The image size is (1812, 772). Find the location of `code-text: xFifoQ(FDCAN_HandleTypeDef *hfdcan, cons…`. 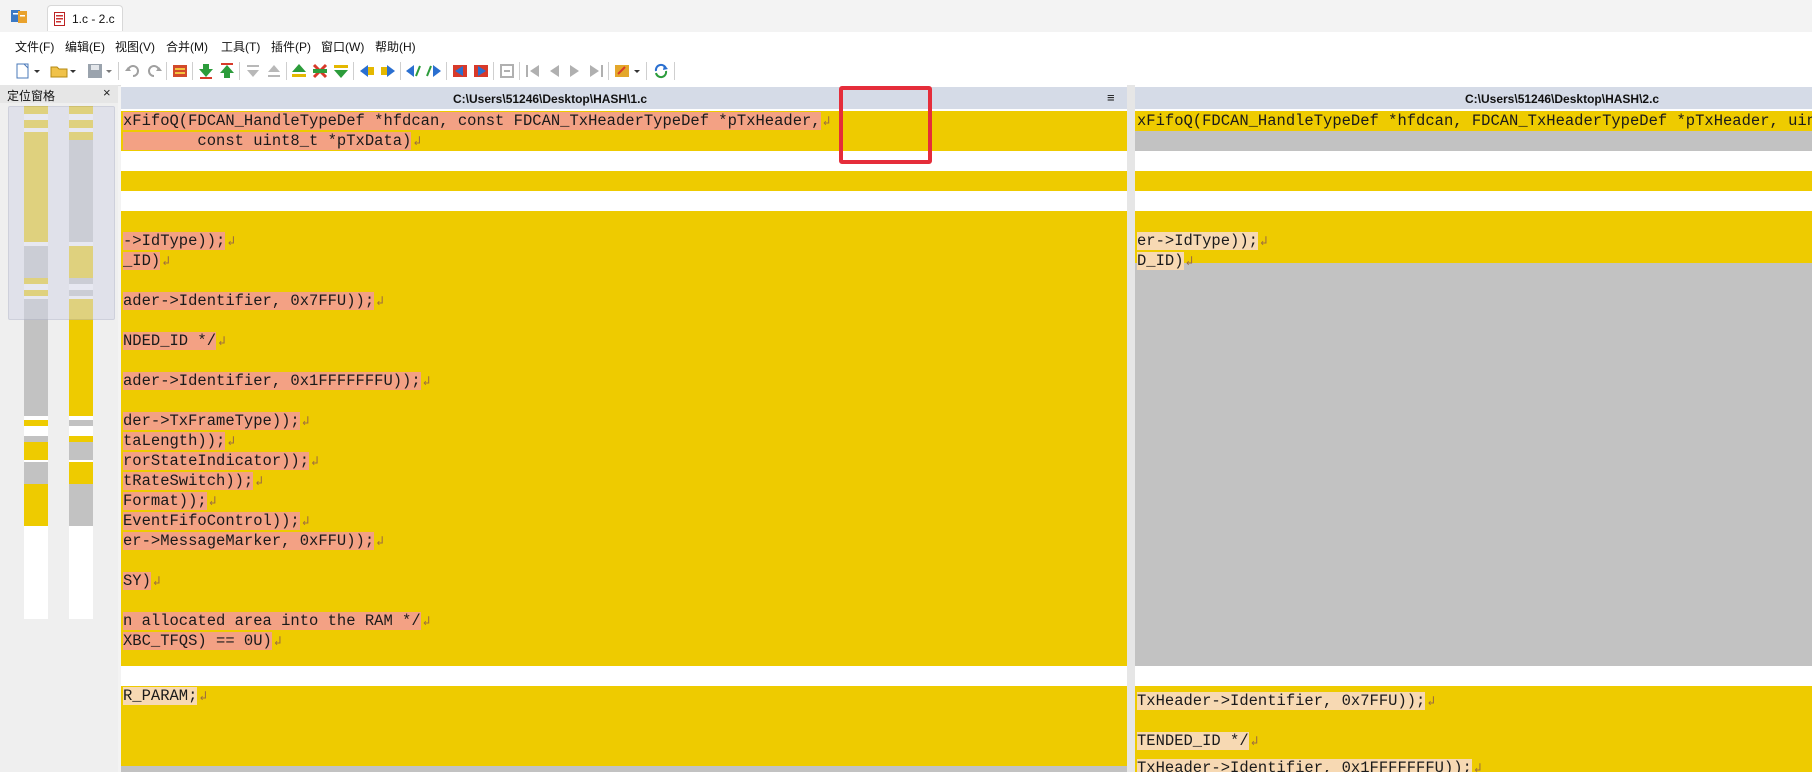

code-text: xFifoQ(FDCAN_HandleTypeDef *hfdcan, cons… is located at coordinates (472, 121).